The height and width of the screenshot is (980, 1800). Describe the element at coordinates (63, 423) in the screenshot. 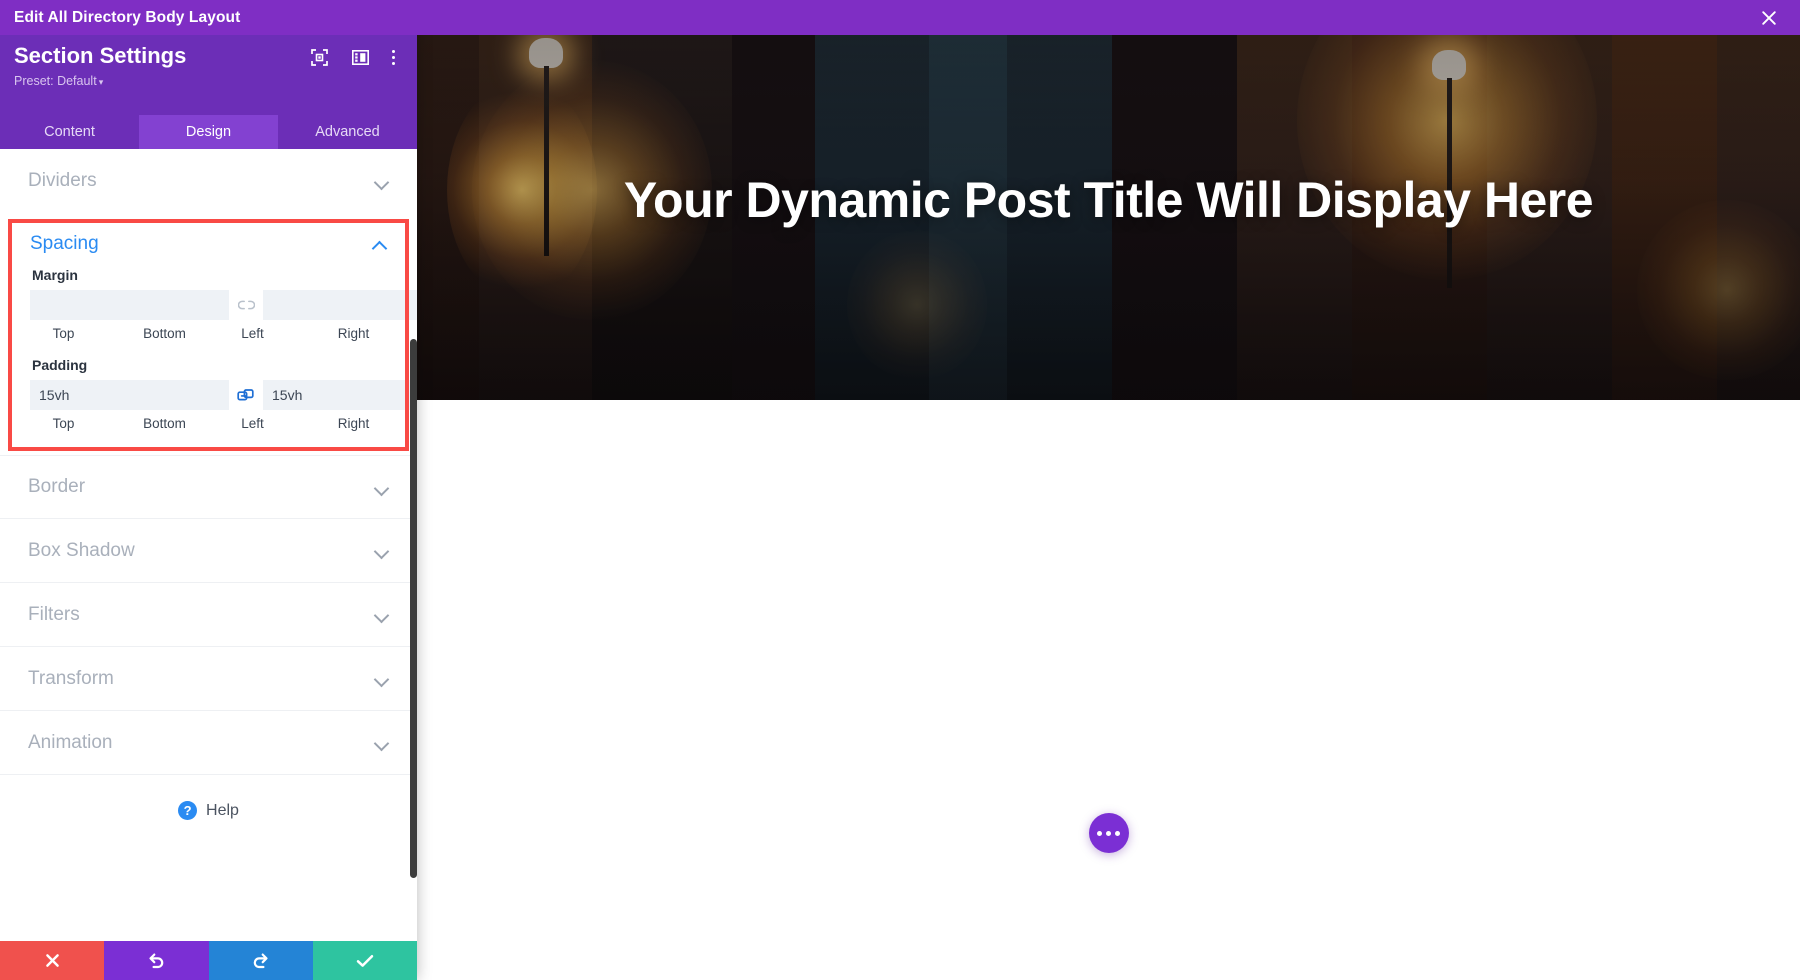

I see `padding-top-label: Top` at that location.